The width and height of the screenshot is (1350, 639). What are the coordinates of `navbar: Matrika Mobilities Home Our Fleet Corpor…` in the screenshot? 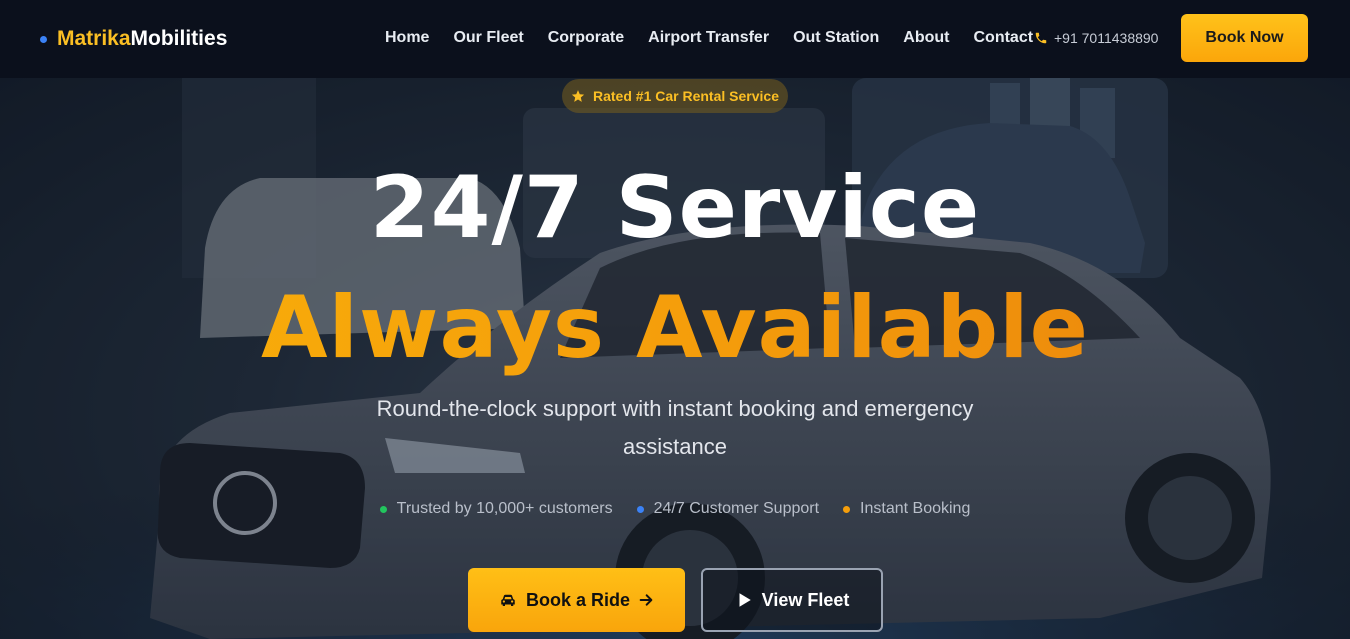 It's located at (675, 39).